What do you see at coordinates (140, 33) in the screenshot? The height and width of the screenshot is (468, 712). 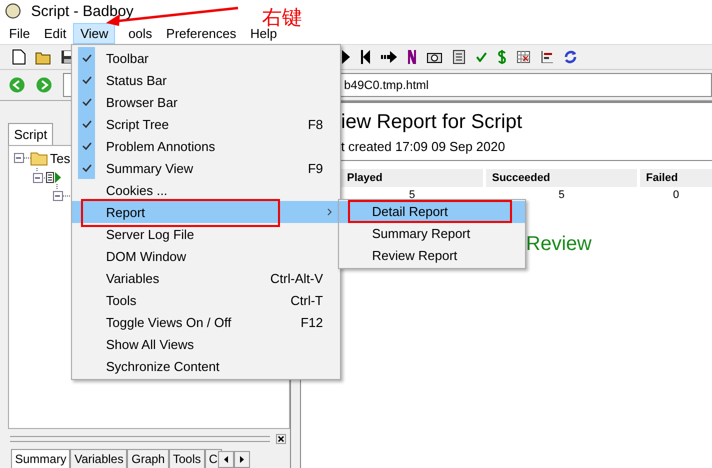 I see `menu-item: ools` at bounding box center [140, 33].